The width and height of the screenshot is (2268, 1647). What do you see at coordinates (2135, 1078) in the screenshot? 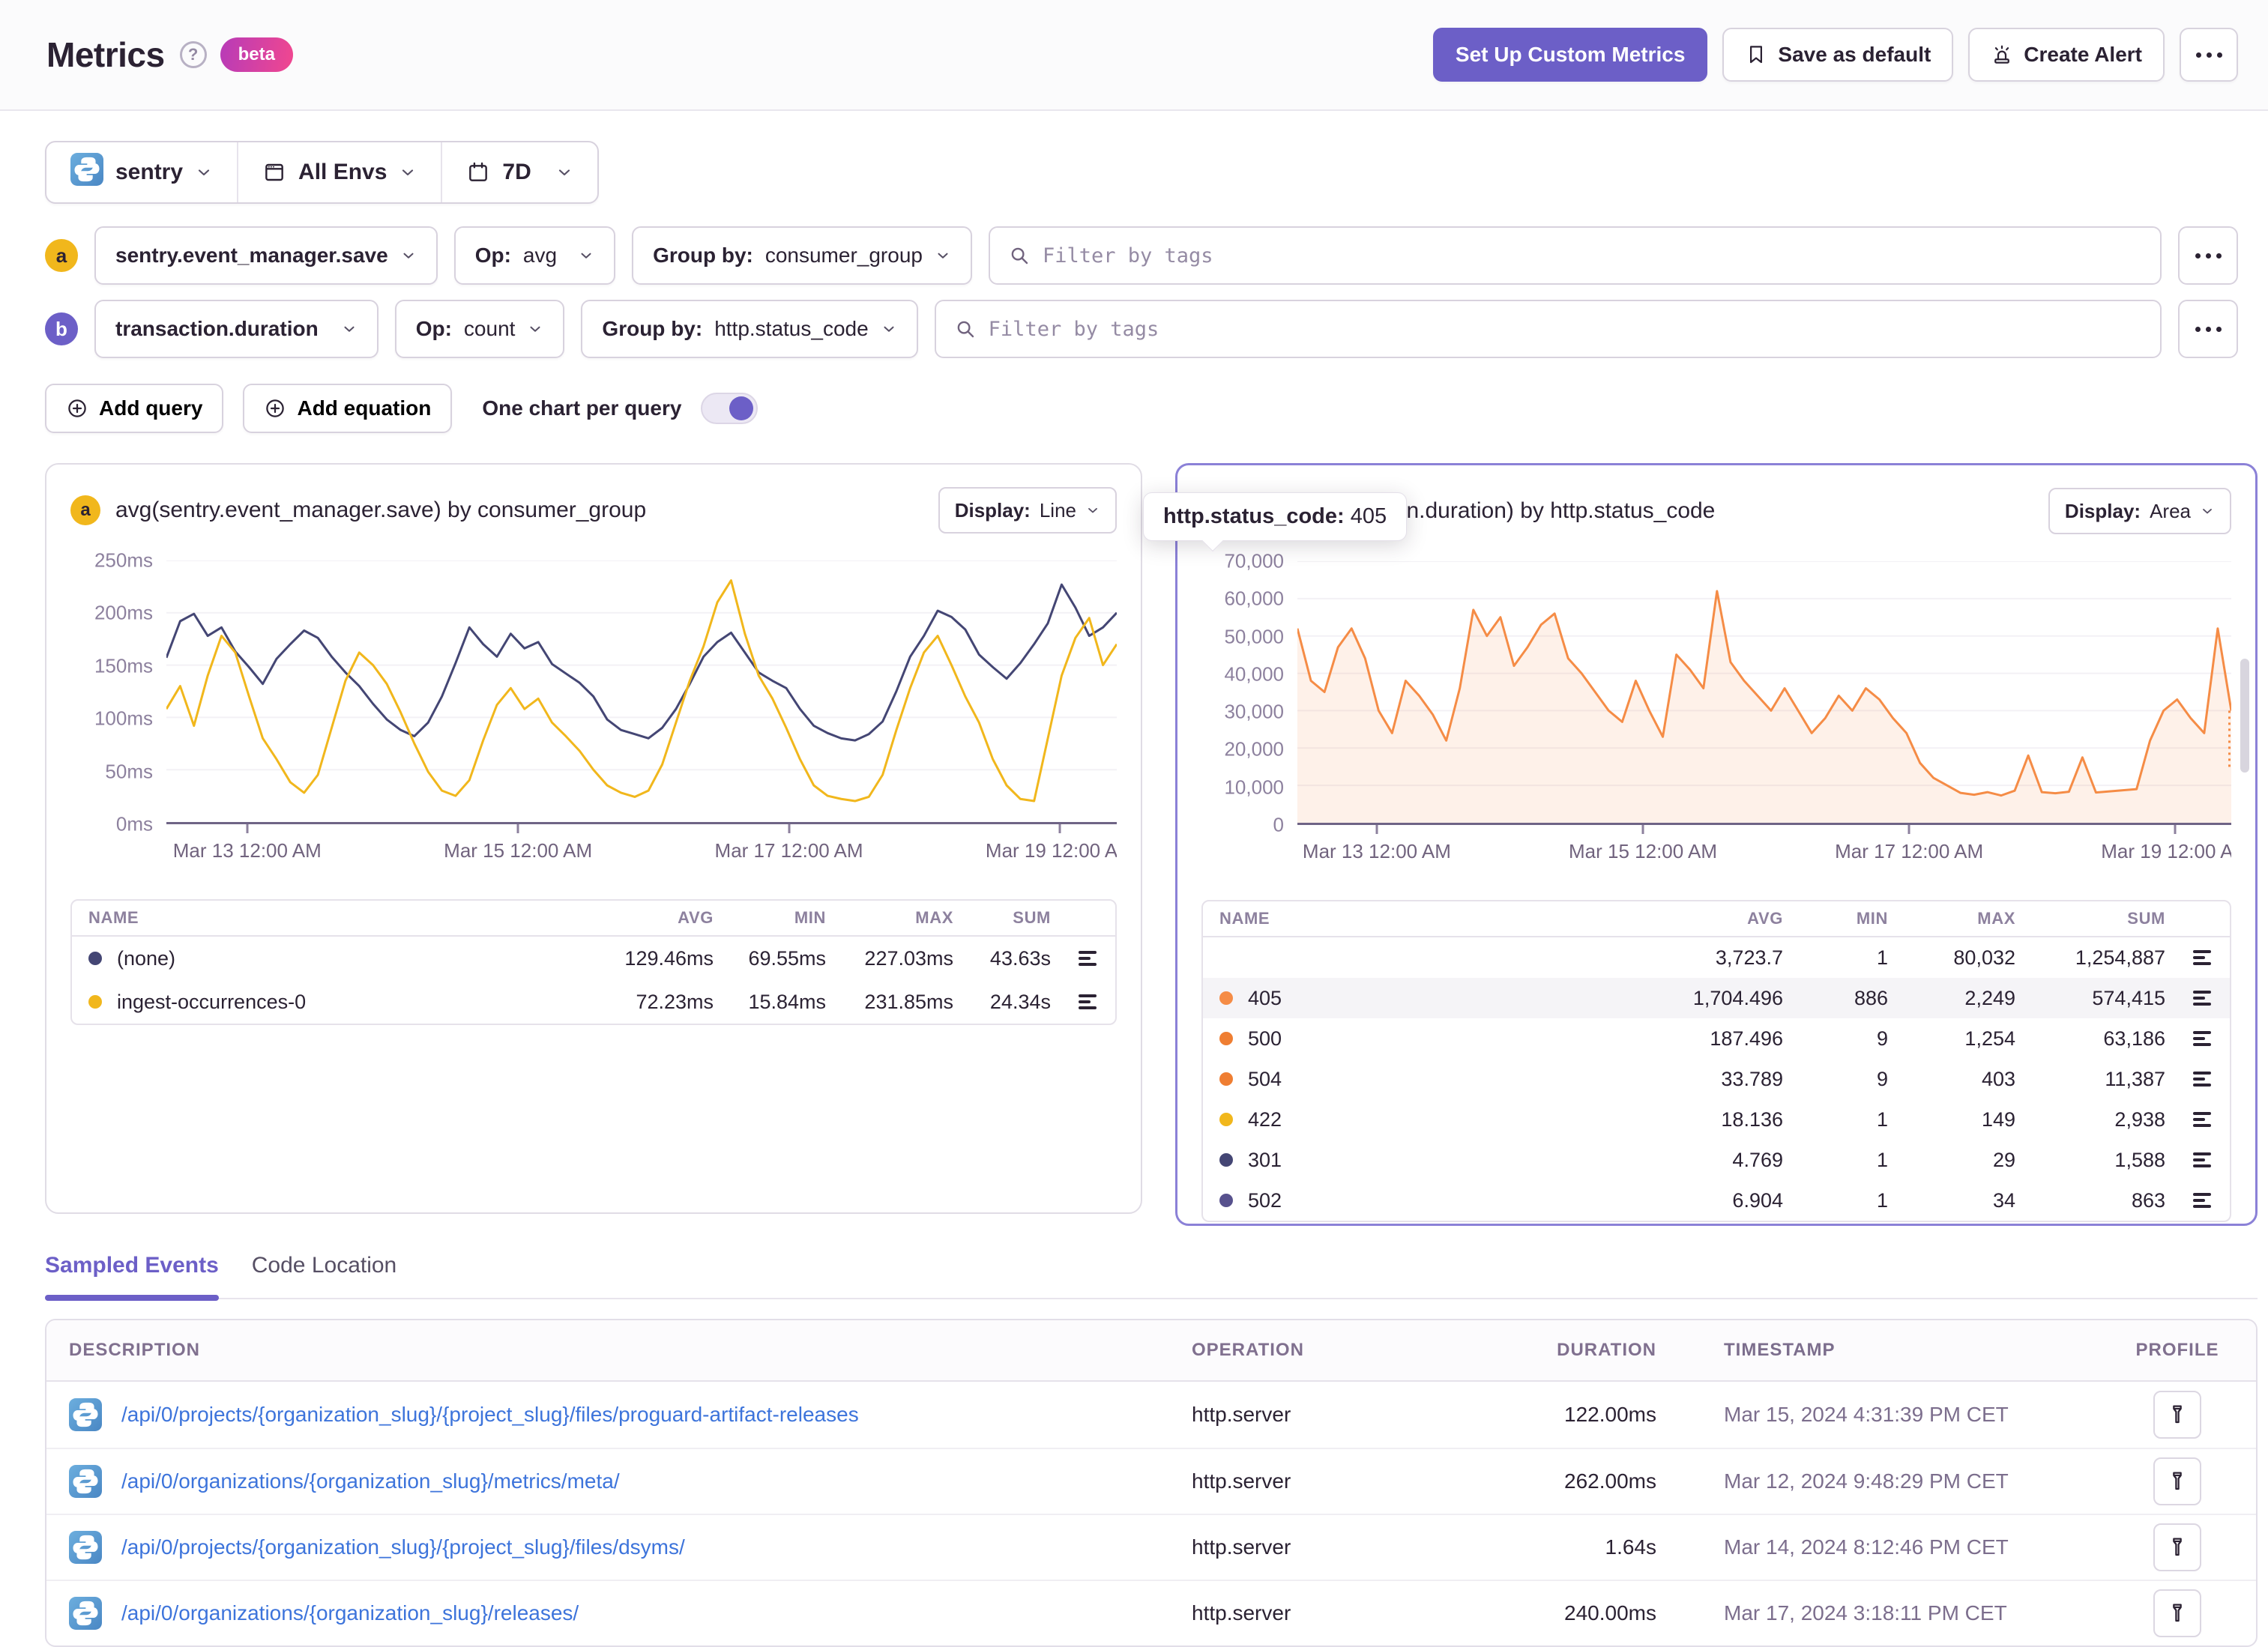
I see `sum-value: 11,387` at bounding box center [2135, 1078].